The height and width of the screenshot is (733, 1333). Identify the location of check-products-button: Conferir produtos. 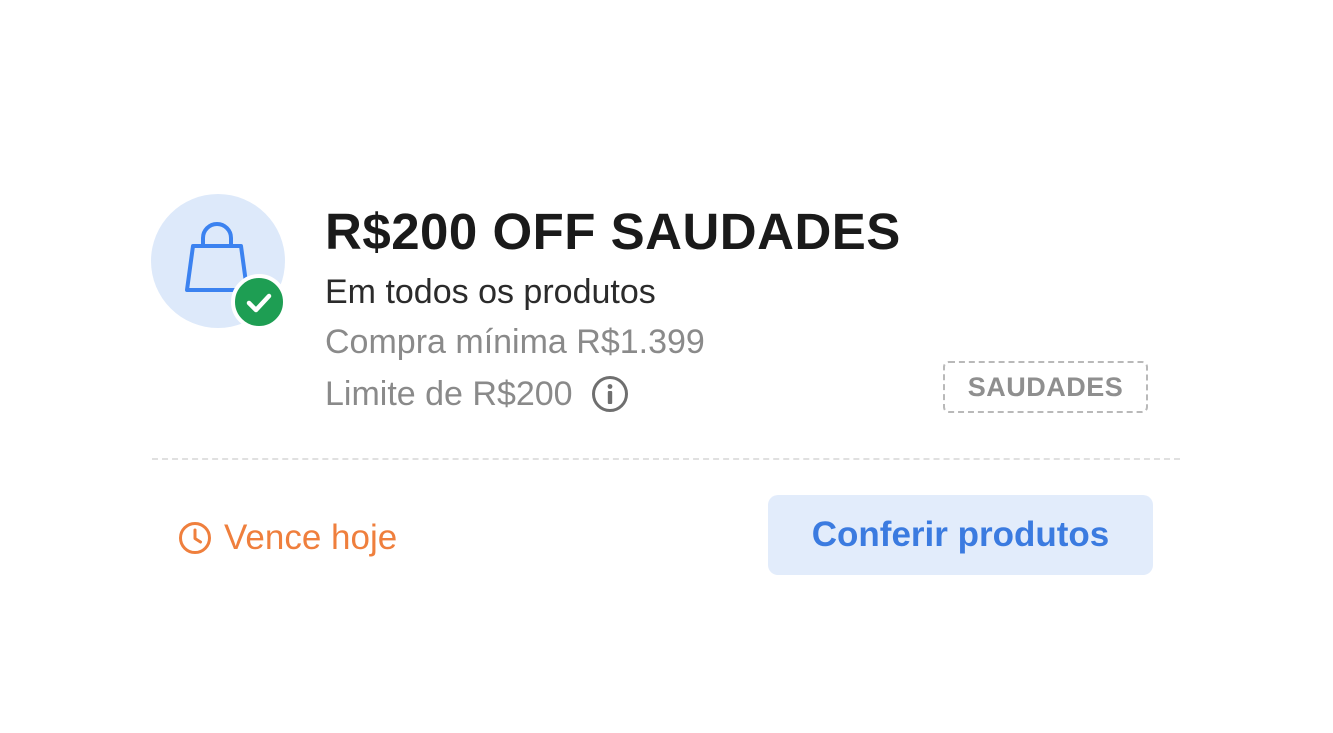
(960, 535).